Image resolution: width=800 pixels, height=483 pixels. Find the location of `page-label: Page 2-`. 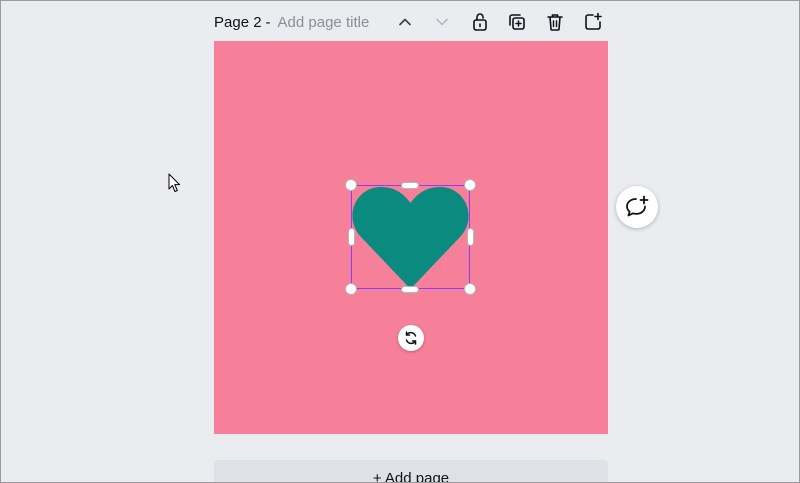

page-label: Page 2- is located at coordinates (244, 22).